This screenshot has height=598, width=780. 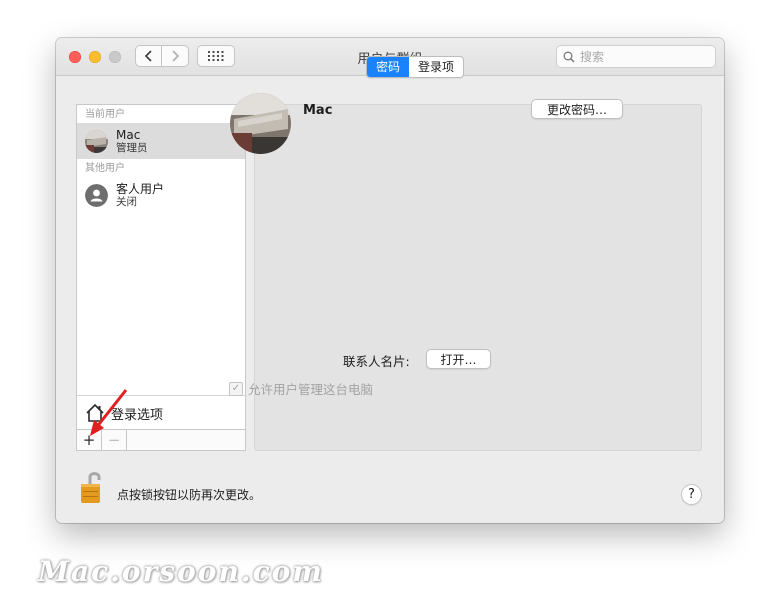 What do you see at coordinates (128, 134) in the screenshot?
I see `user-name: Mac` at bounding box center [128, 134].